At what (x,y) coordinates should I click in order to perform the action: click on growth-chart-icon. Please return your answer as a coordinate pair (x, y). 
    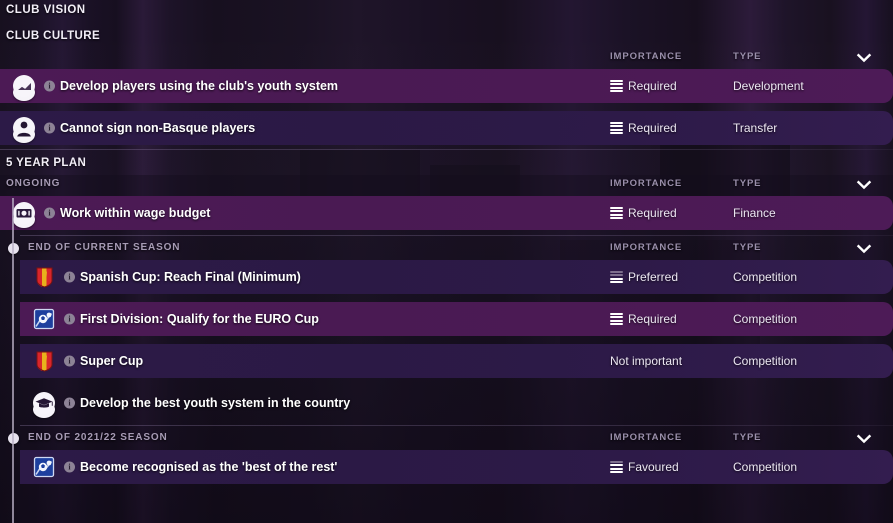
    Looking at the image, I should click on (24, 88).